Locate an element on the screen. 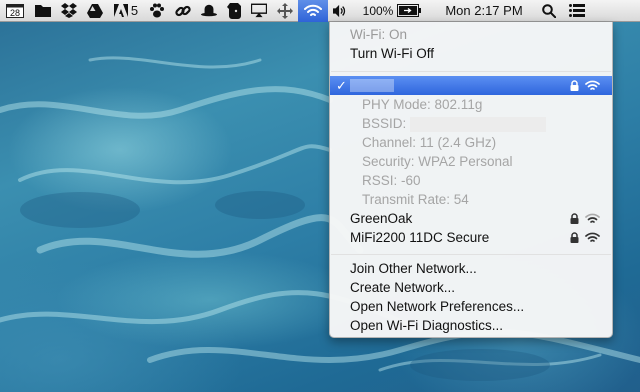 The height and width of the screenshot is (392, 640). google-drive-icon is located at coordinates (95, 11).